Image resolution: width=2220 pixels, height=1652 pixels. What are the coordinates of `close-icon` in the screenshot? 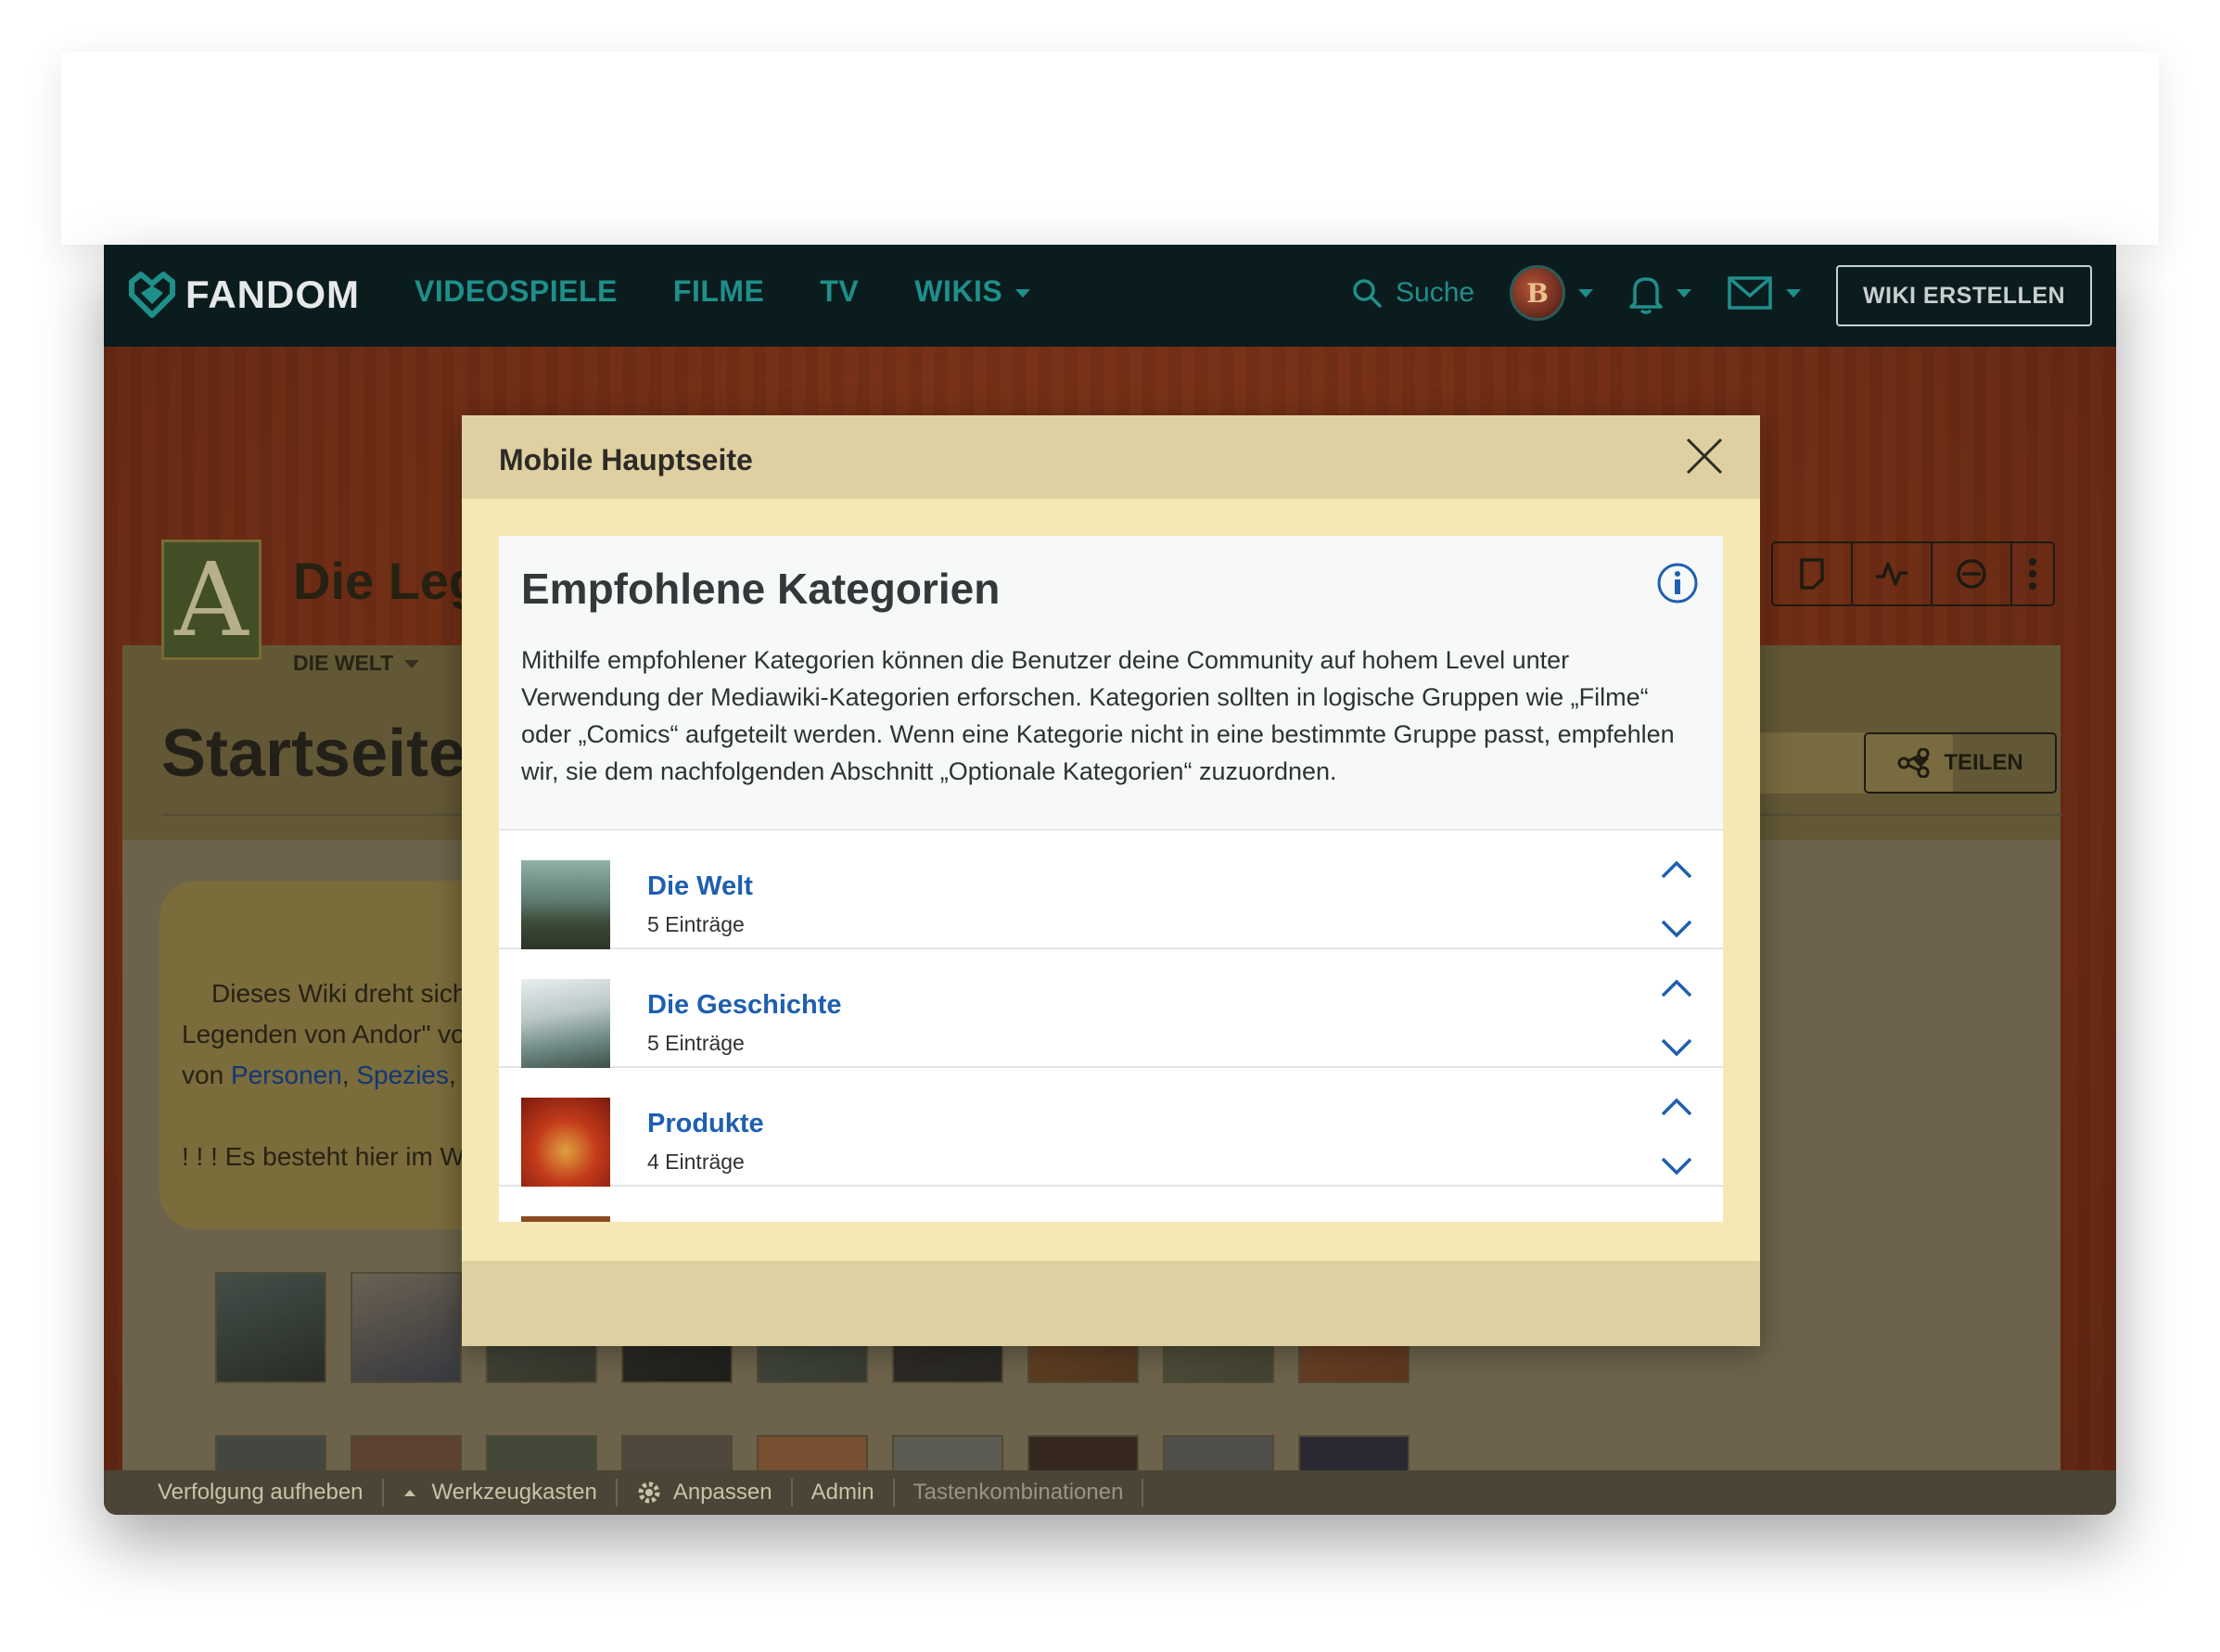 It's located at (1704, 456).